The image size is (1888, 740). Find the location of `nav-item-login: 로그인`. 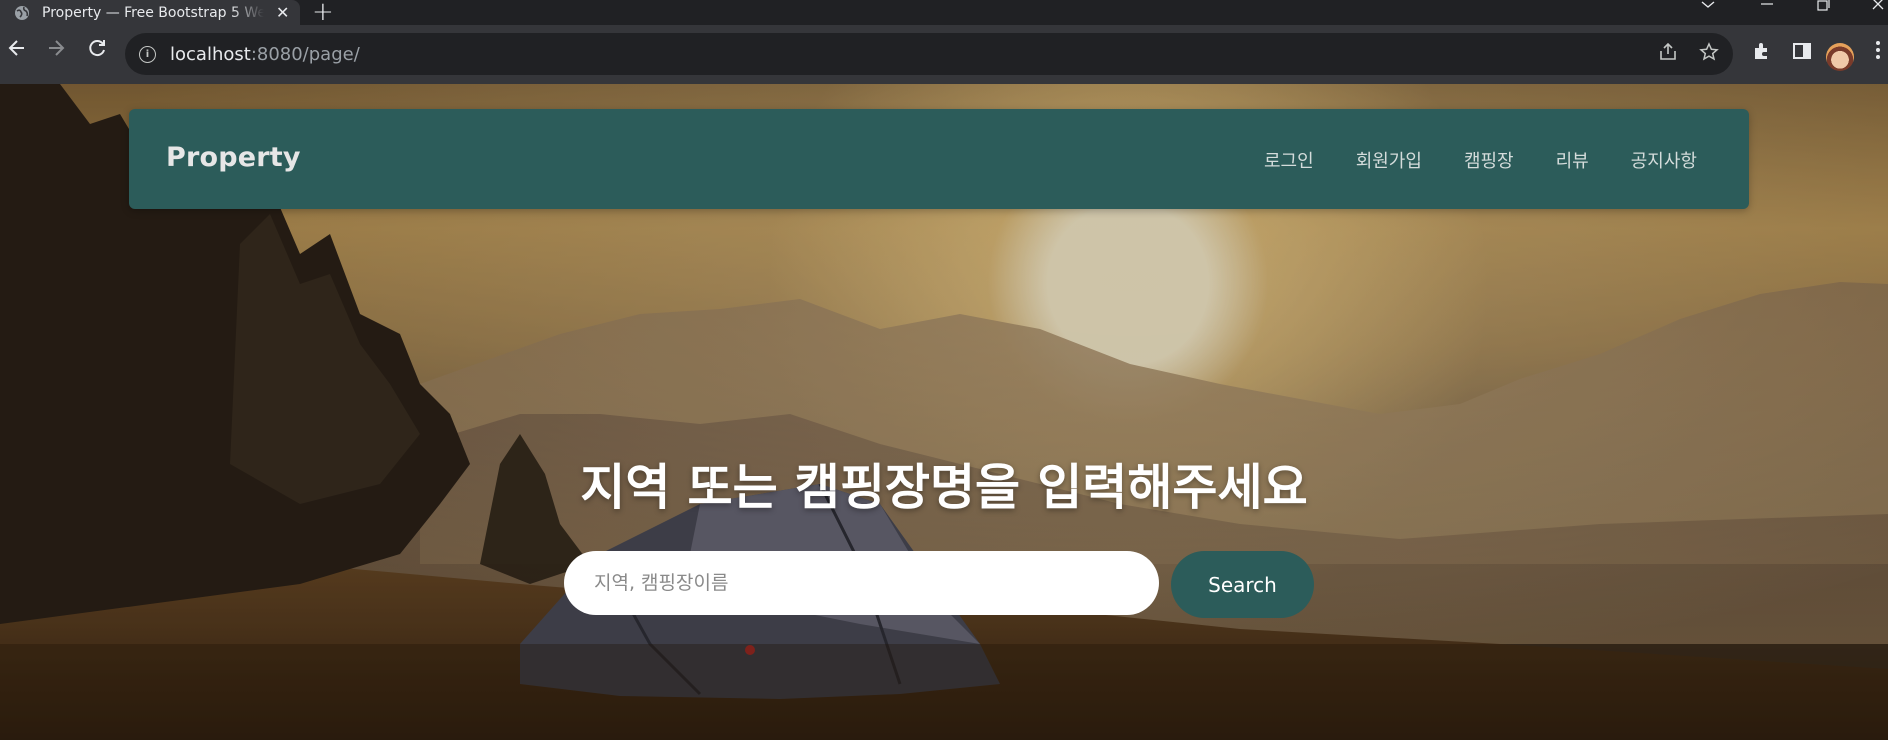

nav-item-login: 로그인 is located at coordinates (1289, 160).